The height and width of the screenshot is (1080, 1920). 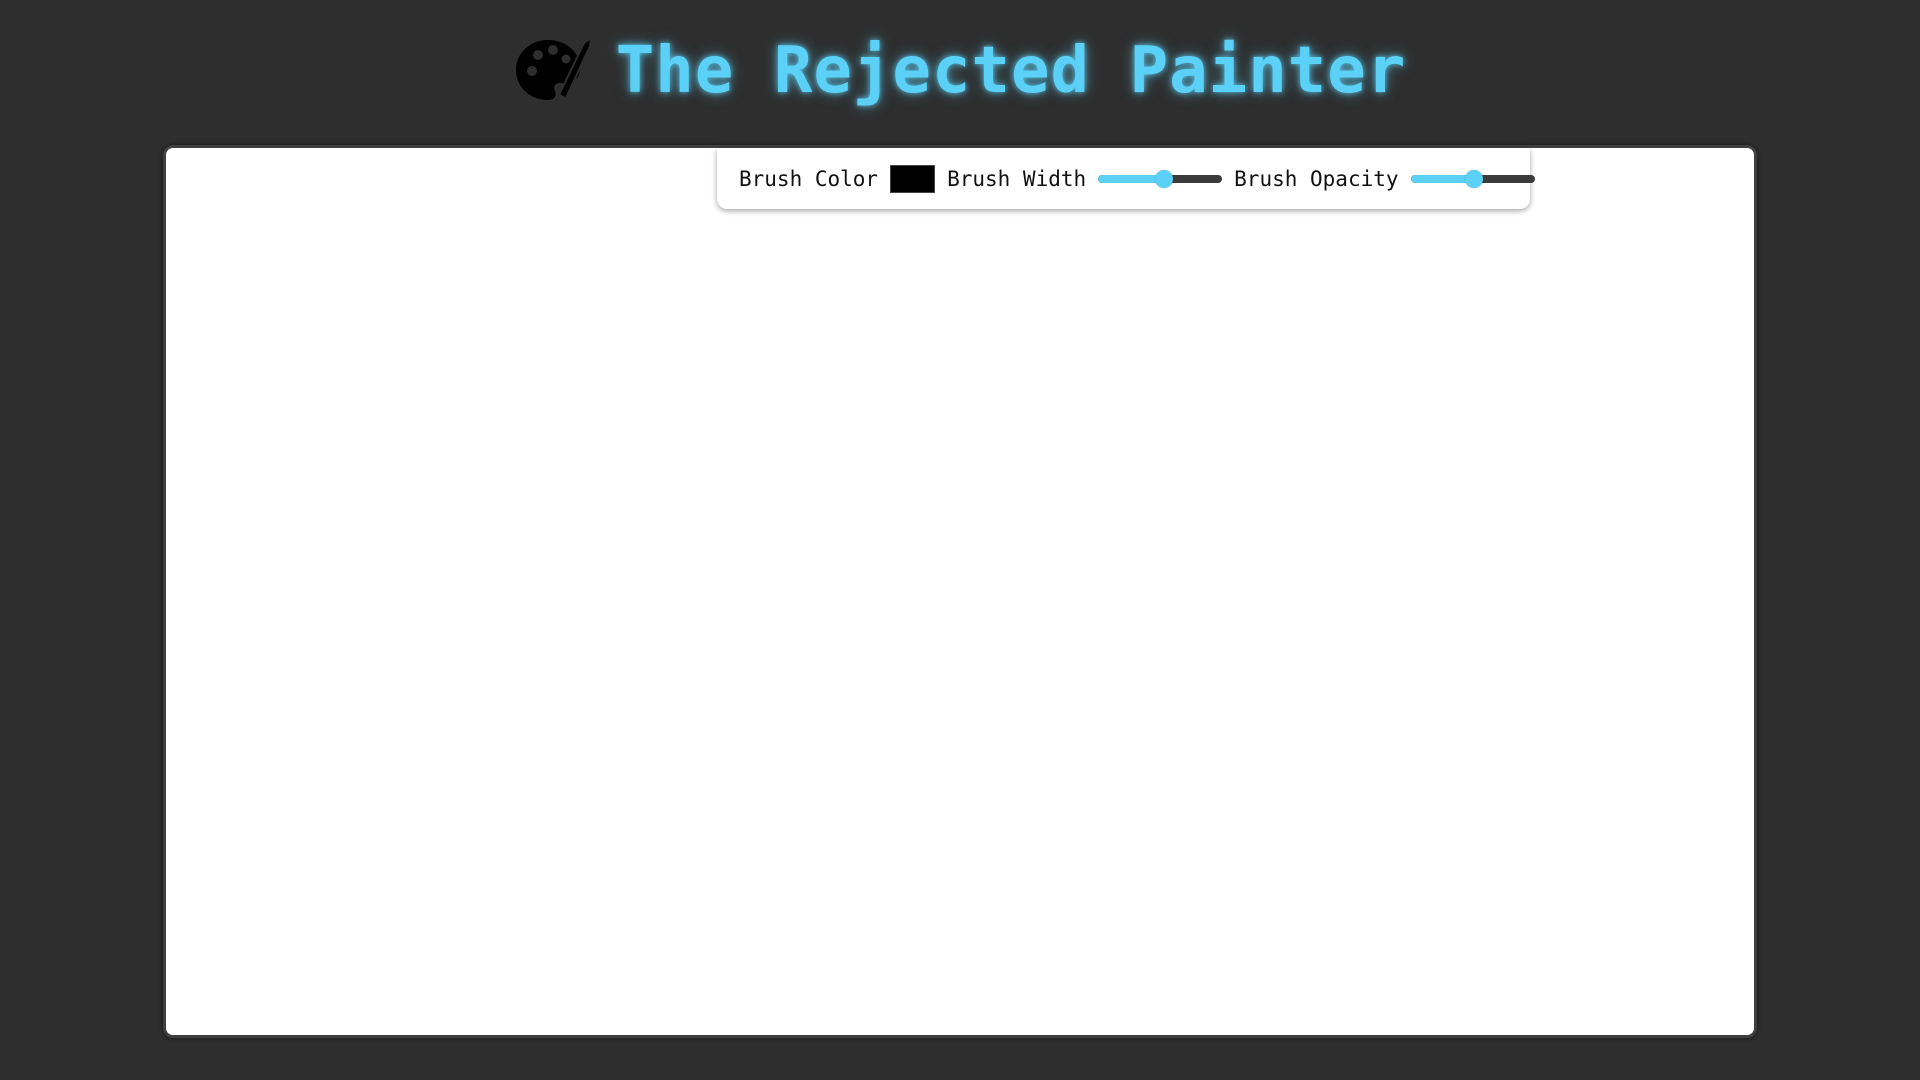 What do you see at coordinates (1163, 178) in the screenshot?
I see `brush-width-slider-thumb` at bounding box center [1163, 178].